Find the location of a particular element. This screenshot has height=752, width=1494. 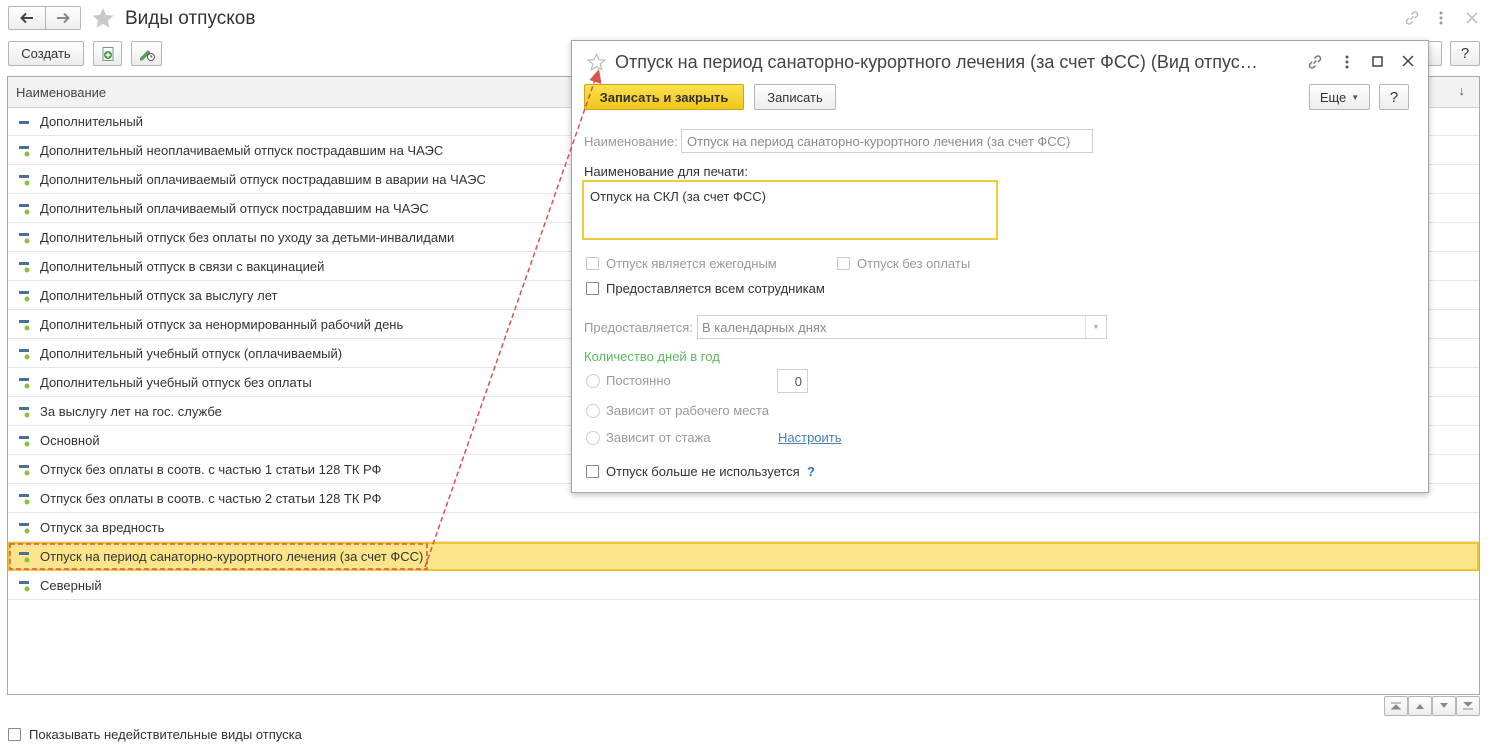

workplace-label: Зависит от рабочего места is located at coordinates (687, 410).